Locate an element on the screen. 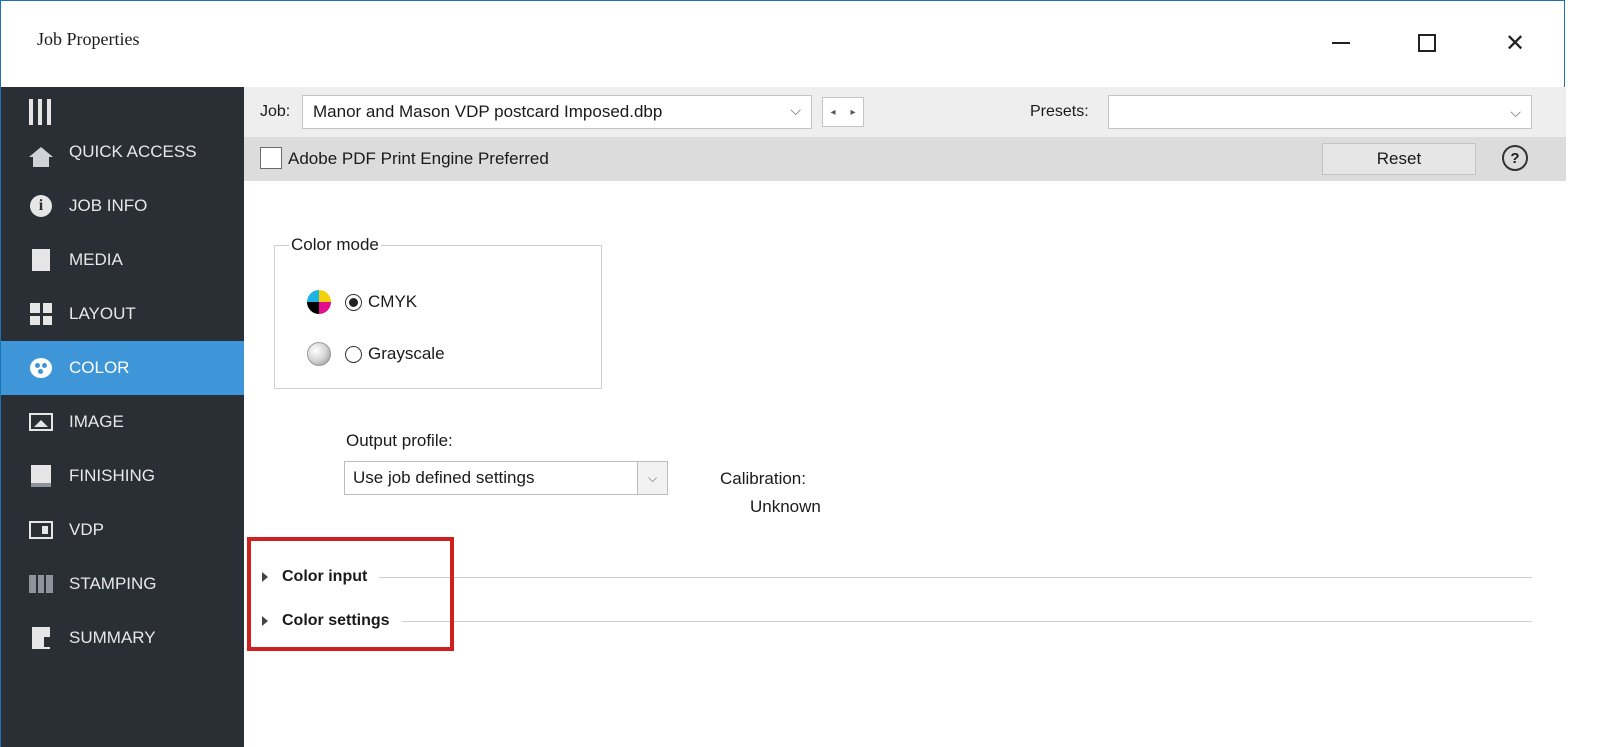 This screenshot has height=747, width=1624. cmyk-option: CMYK is located at coordinates (362, 302).